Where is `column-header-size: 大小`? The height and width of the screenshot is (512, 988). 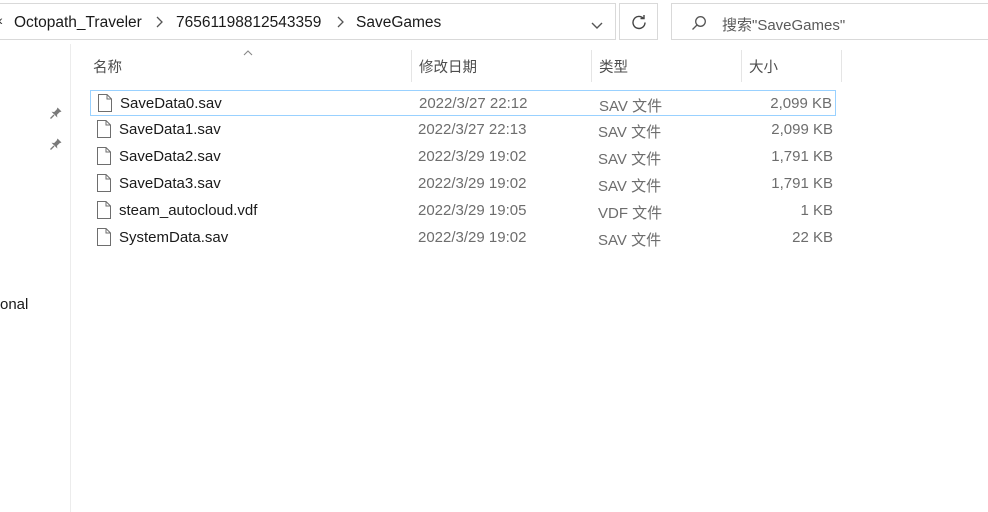
column-header-size: 大小 is located at coordinates (763, 66).